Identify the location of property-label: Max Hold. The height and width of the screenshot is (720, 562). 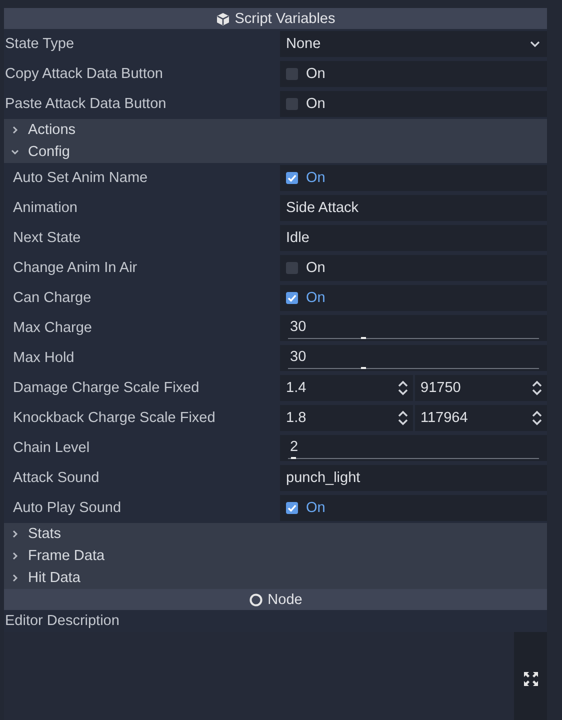
(43, 358).